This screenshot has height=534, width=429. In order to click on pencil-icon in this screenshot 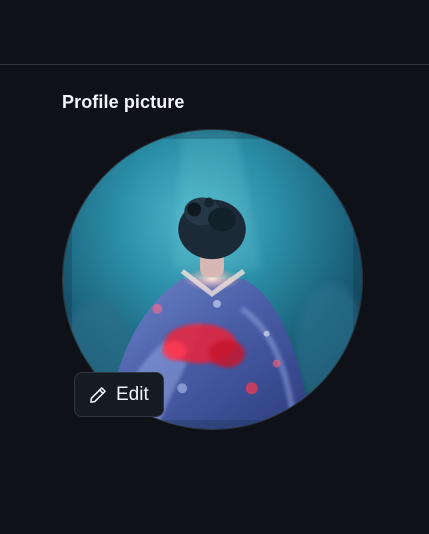, I will do `click(98, 395)`.